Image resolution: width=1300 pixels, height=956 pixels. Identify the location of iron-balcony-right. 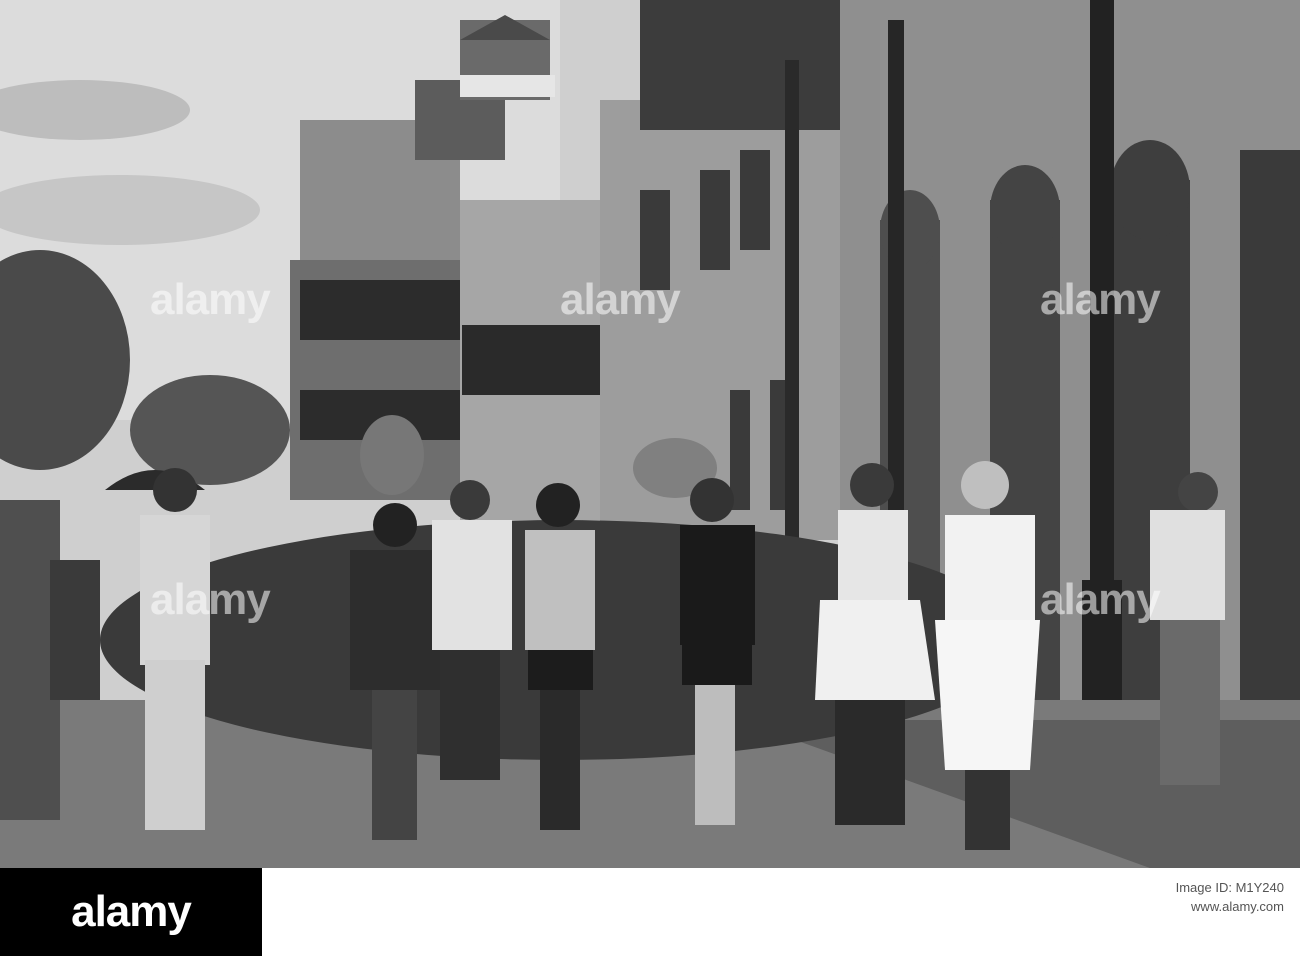
(532, 360).